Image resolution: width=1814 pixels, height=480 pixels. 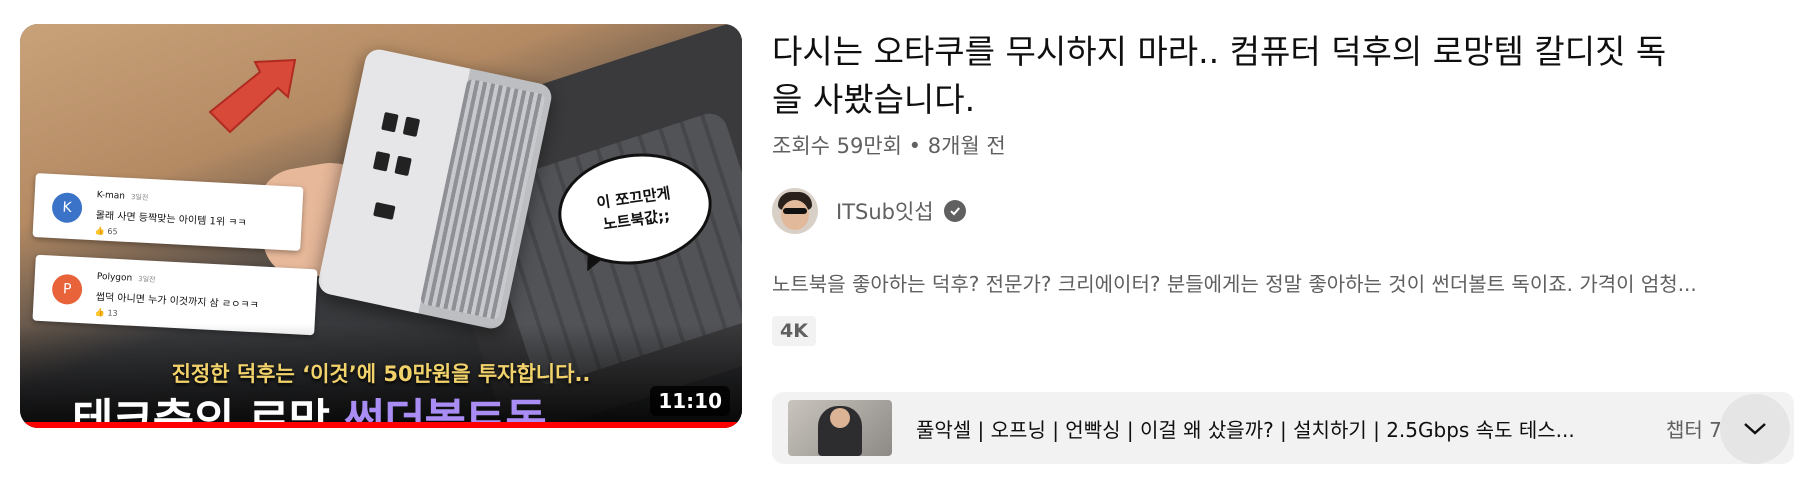 What do you see at coordinates (171, 220) in the screenshot?
I see `comment-text: 몰래 사면 등짝맞는 아이템 1위 ㅋㅋ` at bounding box center [171, 220].